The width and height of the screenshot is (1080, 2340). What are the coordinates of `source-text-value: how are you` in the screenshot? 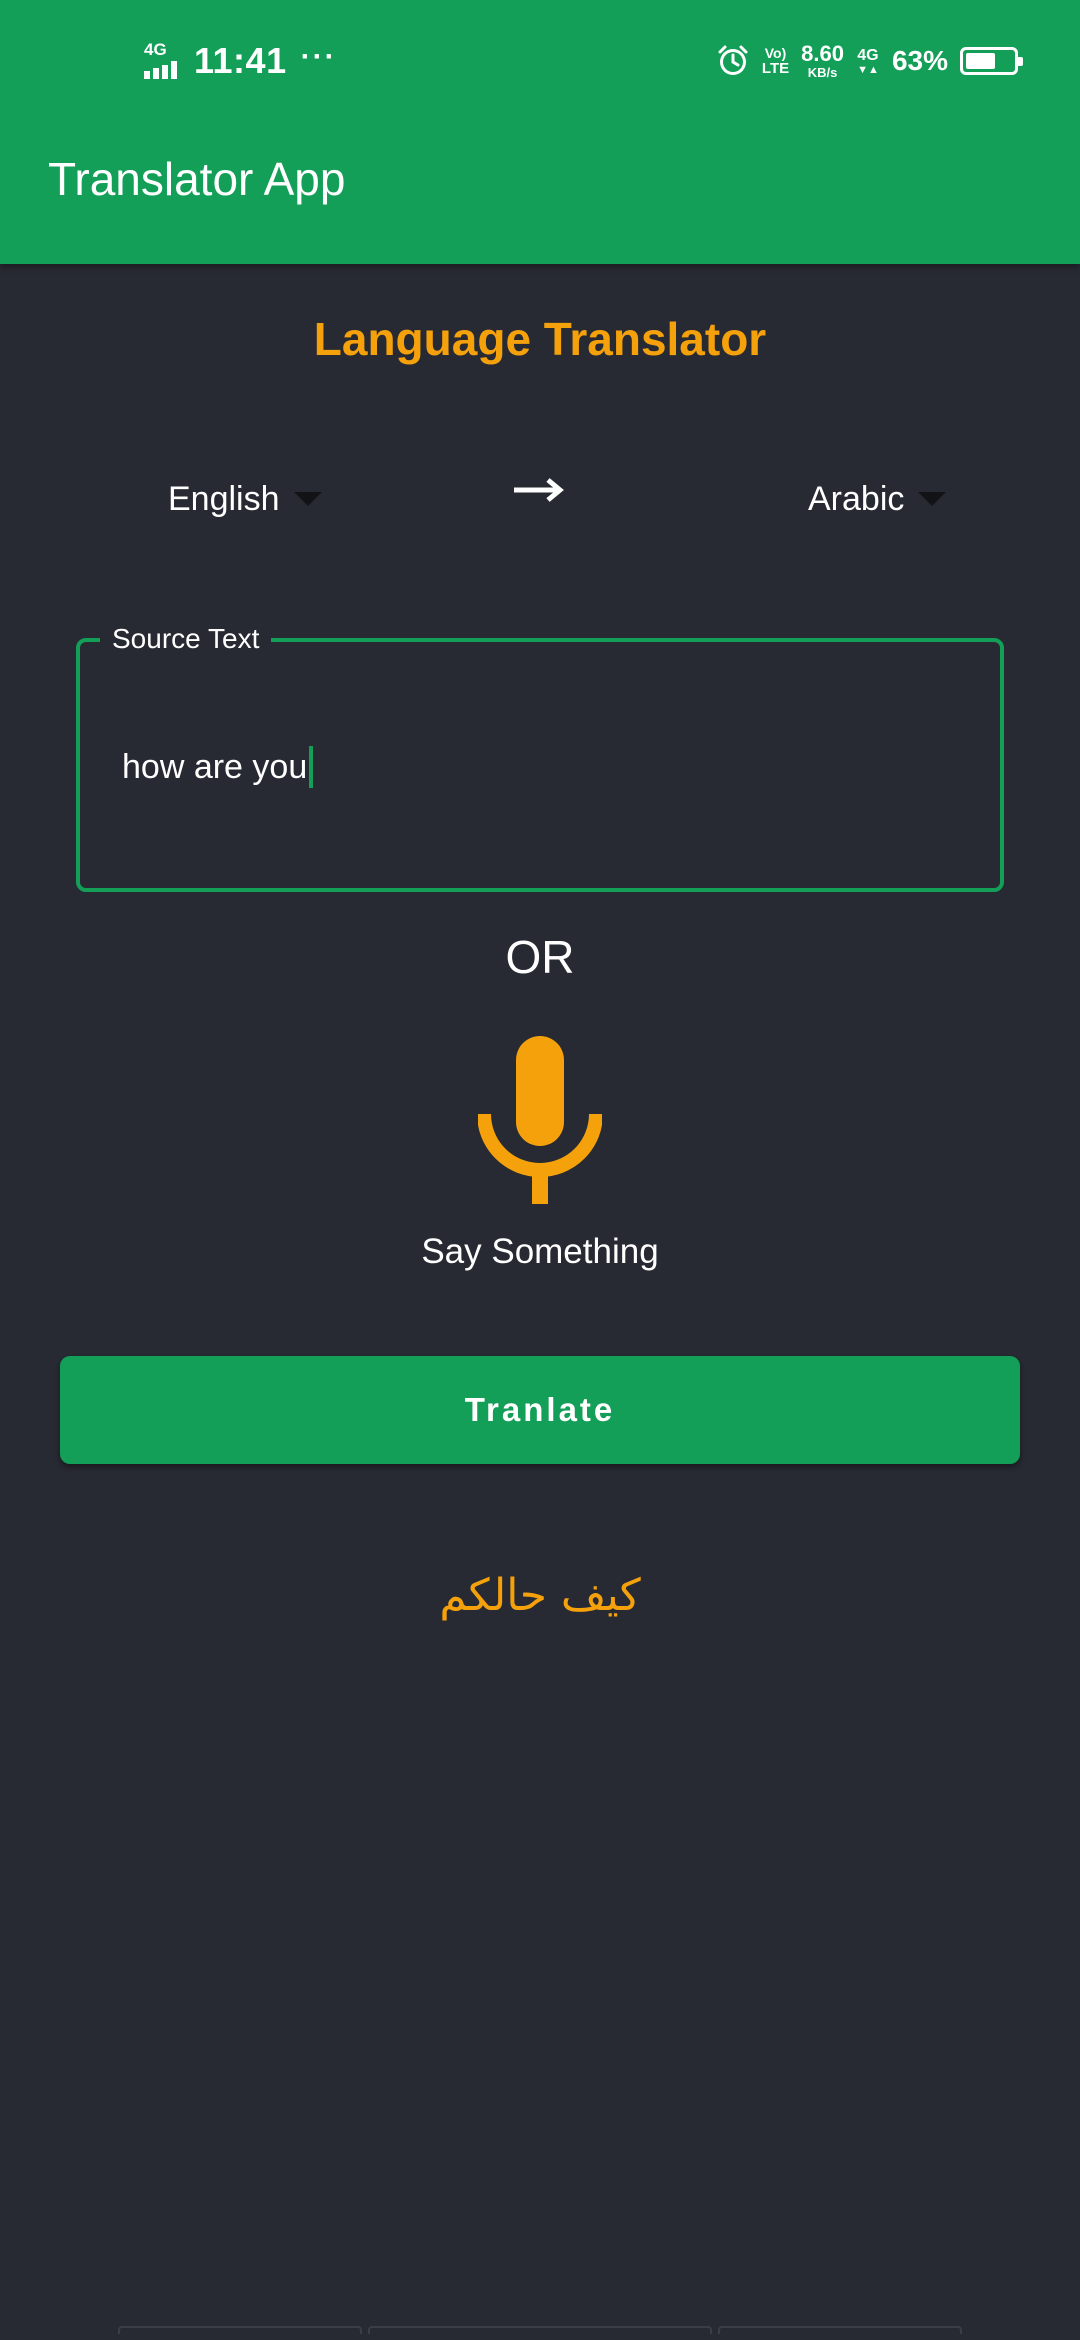 It's located at (215, 766).